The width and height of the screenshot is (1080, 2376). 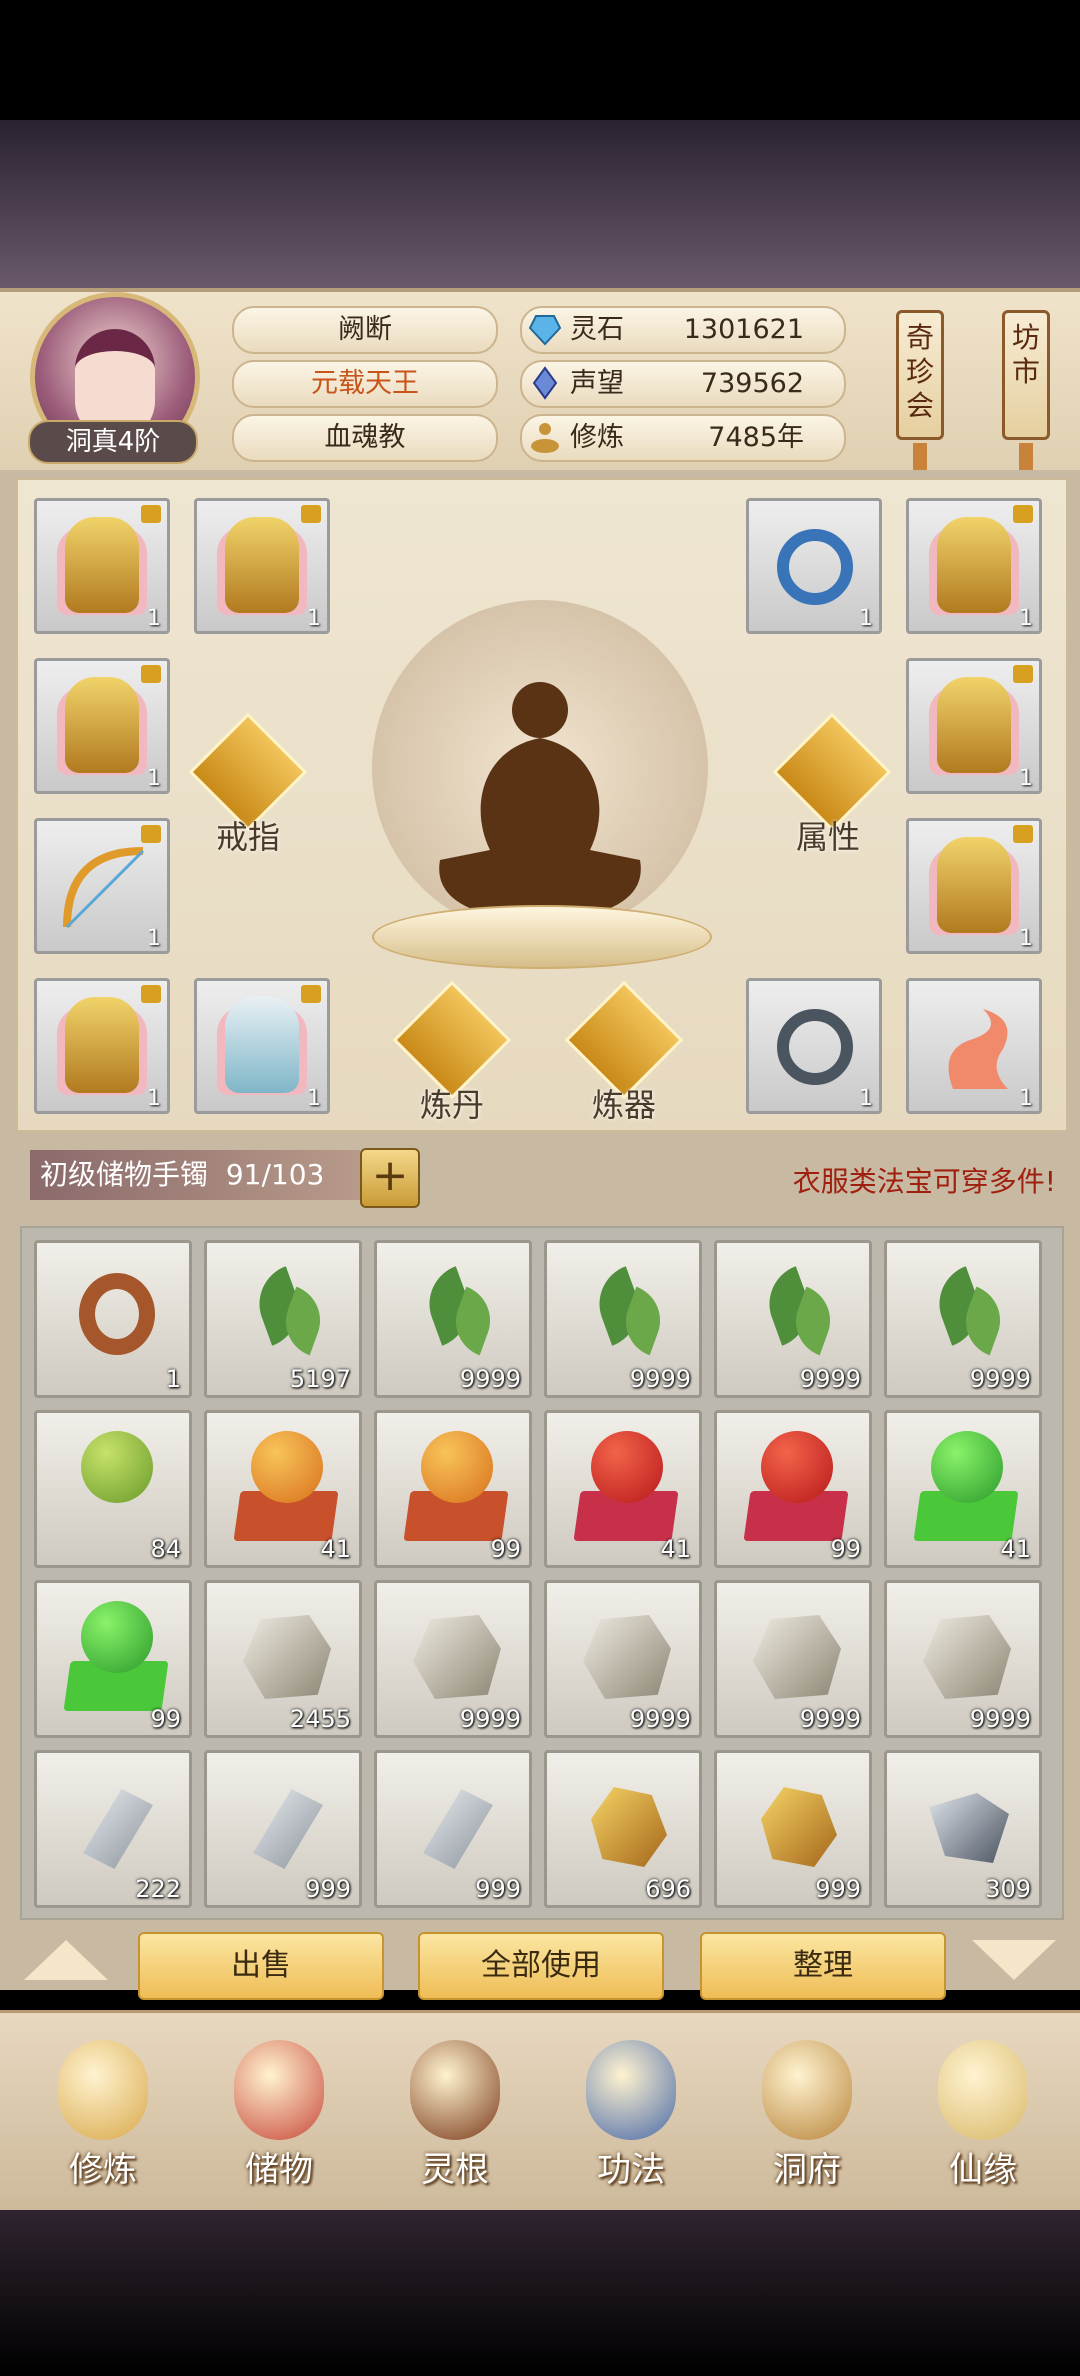 What do you see at coordinates (597, 437) in the screenshot?
I see `cultivation-label: 修炼` at bounding box center [597, 437].